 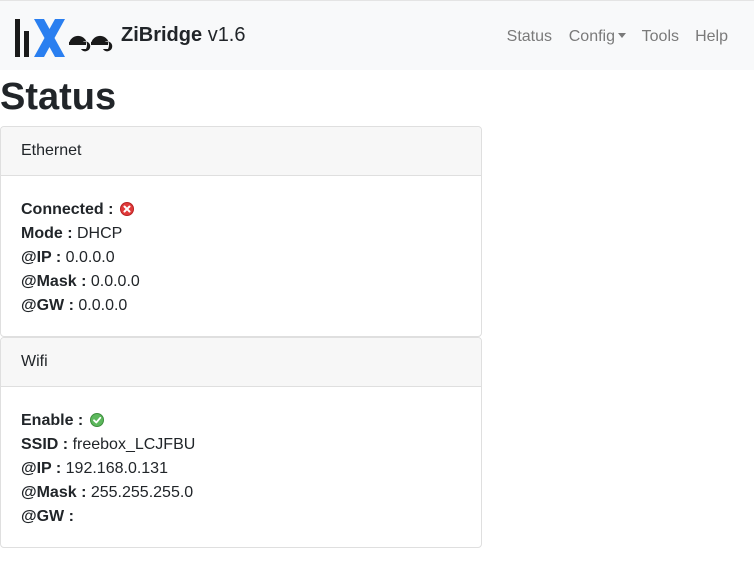 What do you see at coordinates (58, 97) in the screenshot?
I see `page-title: Status` at bounding box center [58, 97].